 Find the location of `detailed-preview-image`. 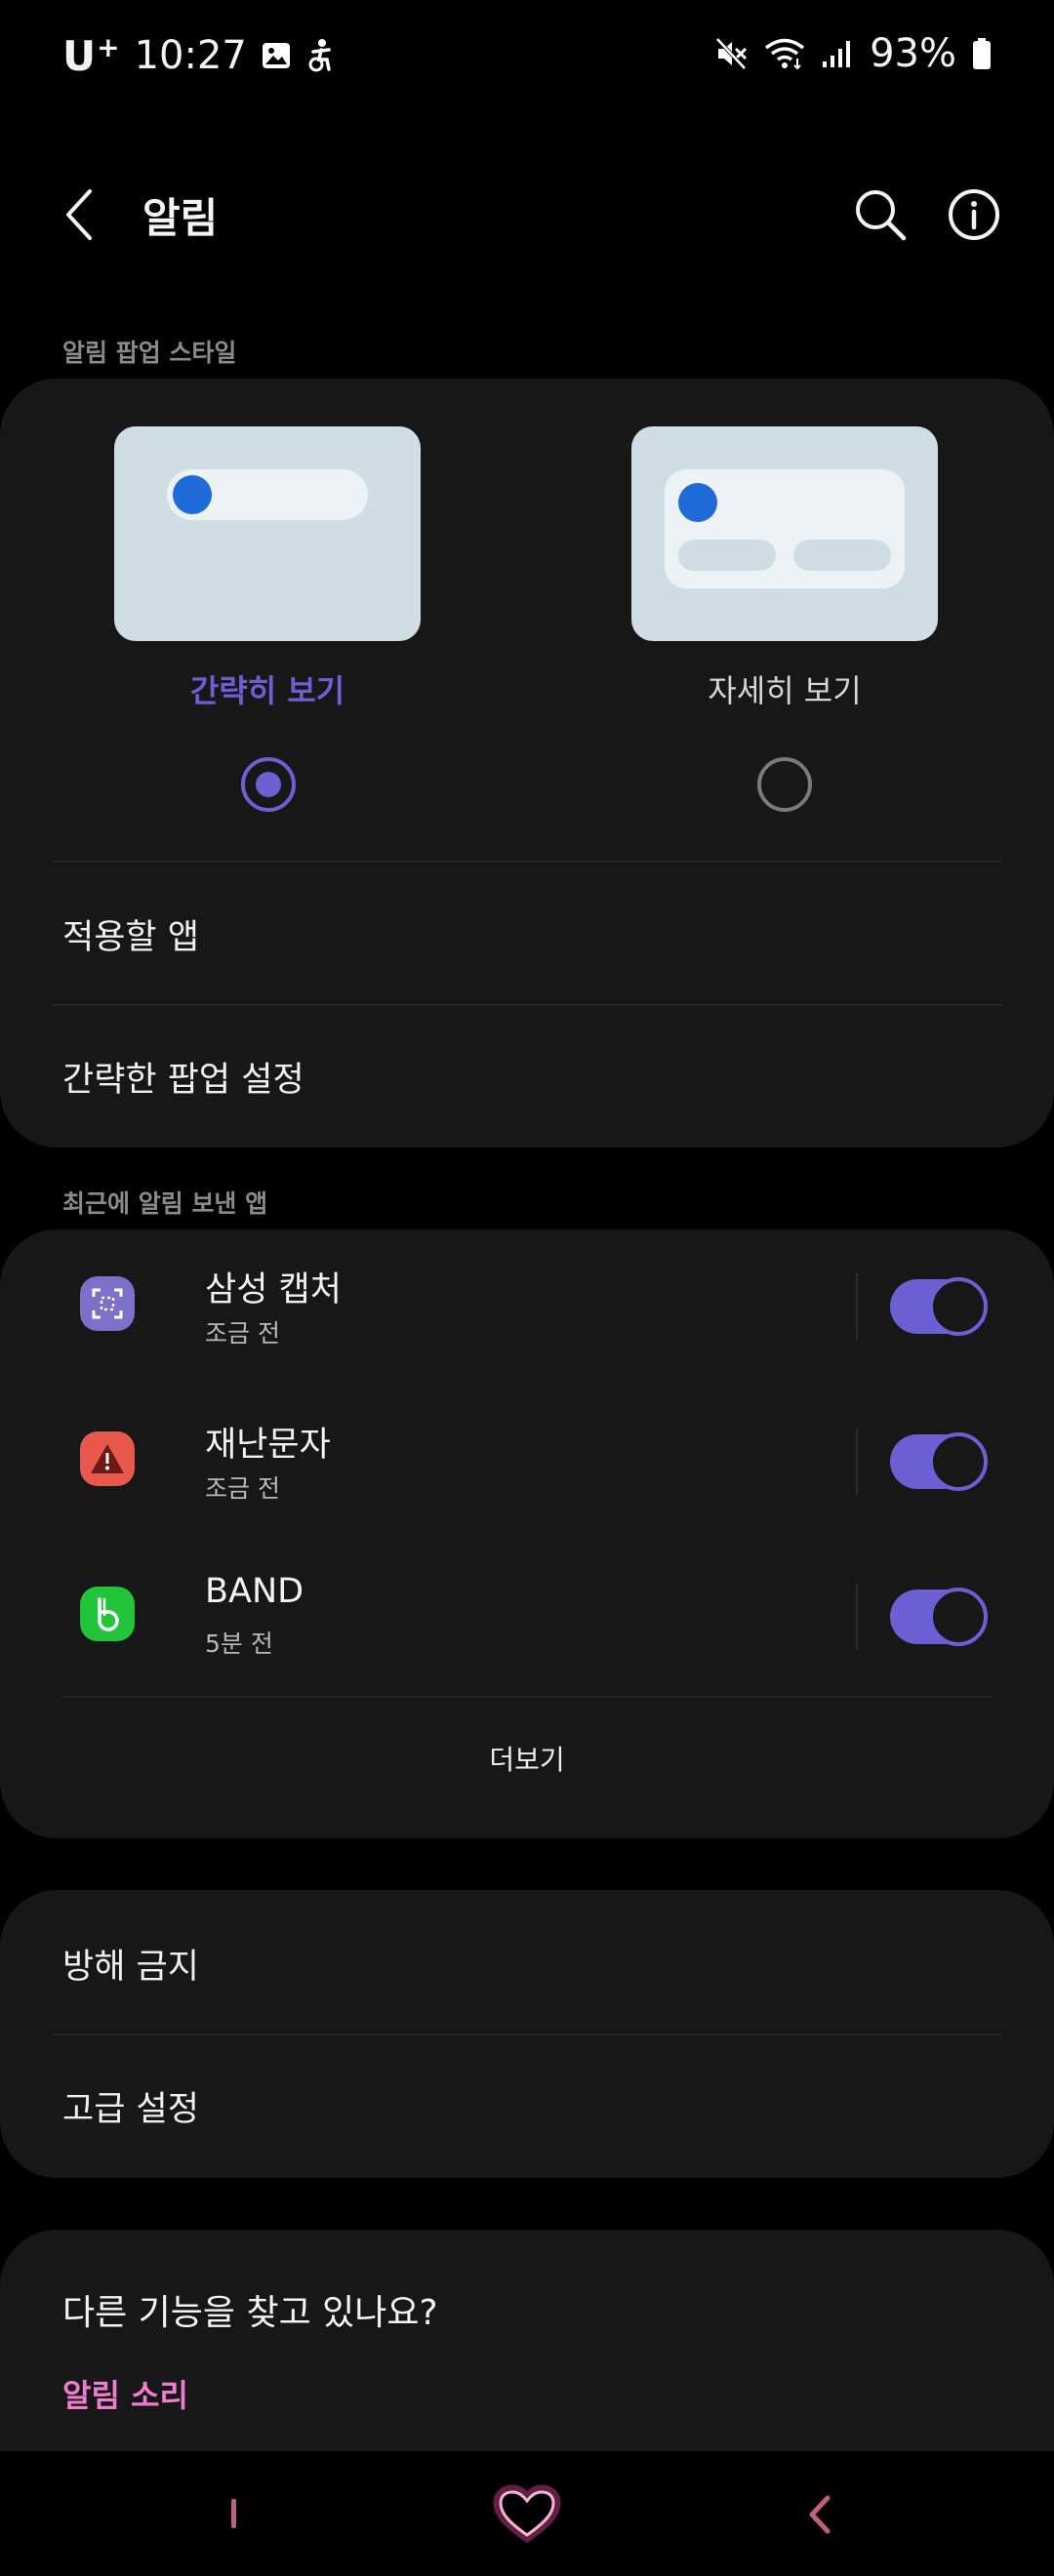

detailed-preview-image is located at coordinates (785, 533).